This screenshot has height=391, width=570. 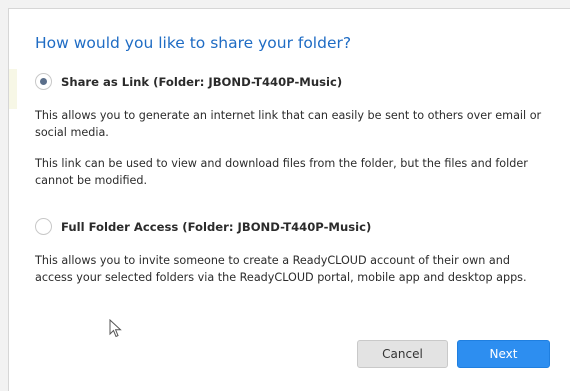 What do you see at coordinates (115, 328) in the screenshot?
I see `mouse-cursor-icon` at bounding box center [115, 328].